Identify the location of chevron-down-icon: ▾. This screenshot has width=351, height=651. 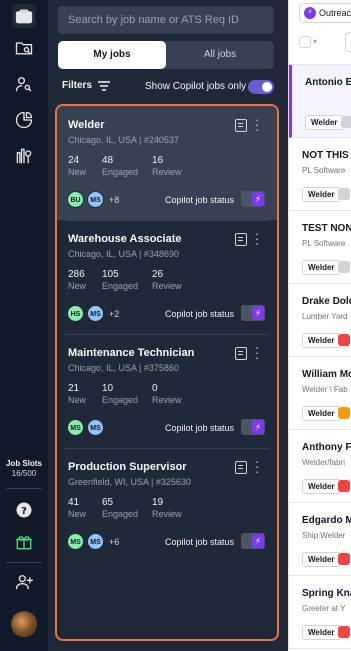
(315, 41).